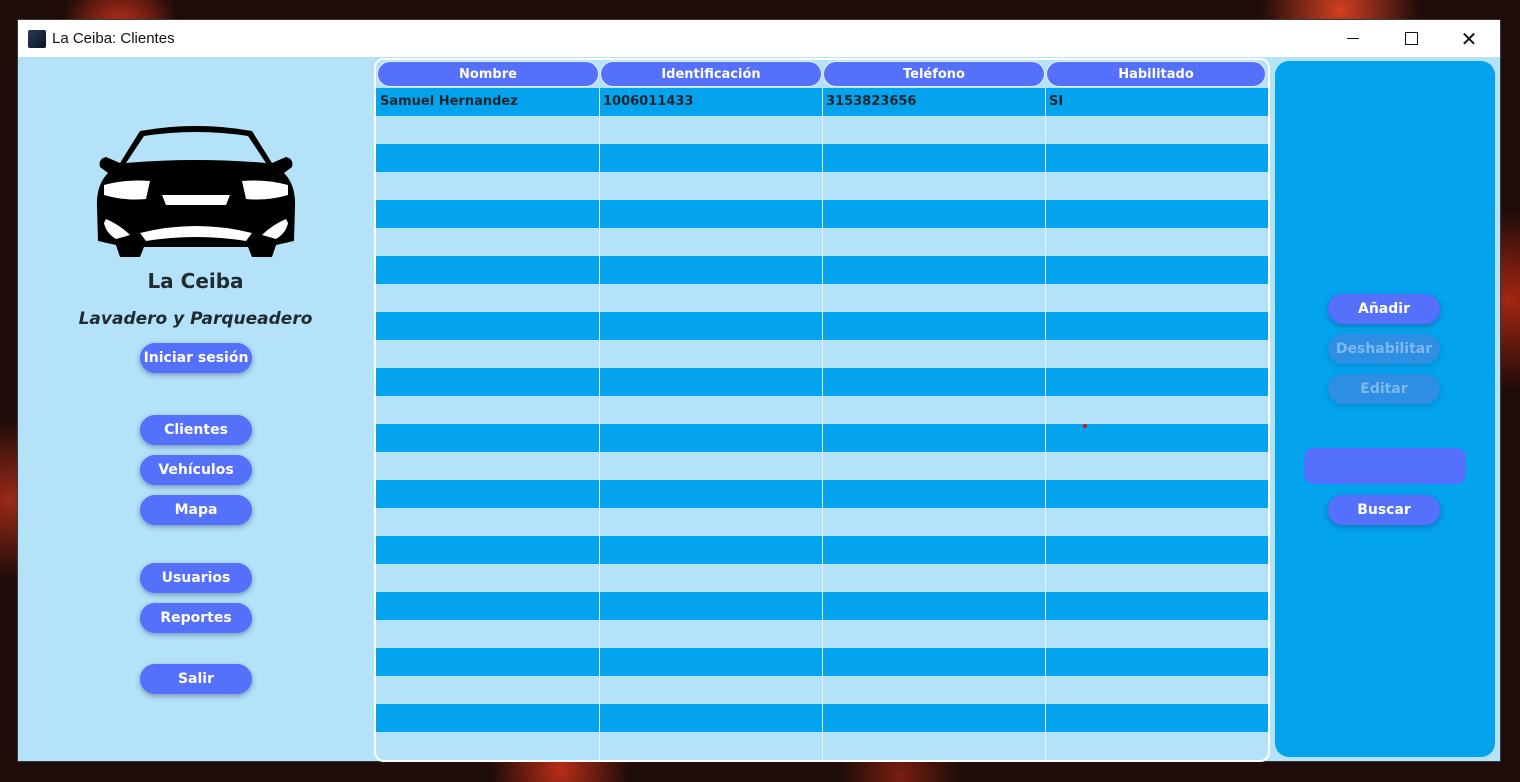  Describe the element at coordinates (1385, 466) in the screenshot. I see `search-input` at that location.